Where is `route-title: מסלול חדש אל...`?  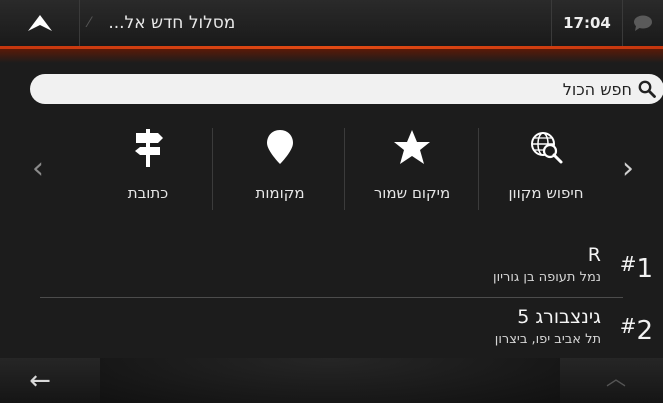 route-title: מסלול חדש אל... is located at coordinates (172, 23).